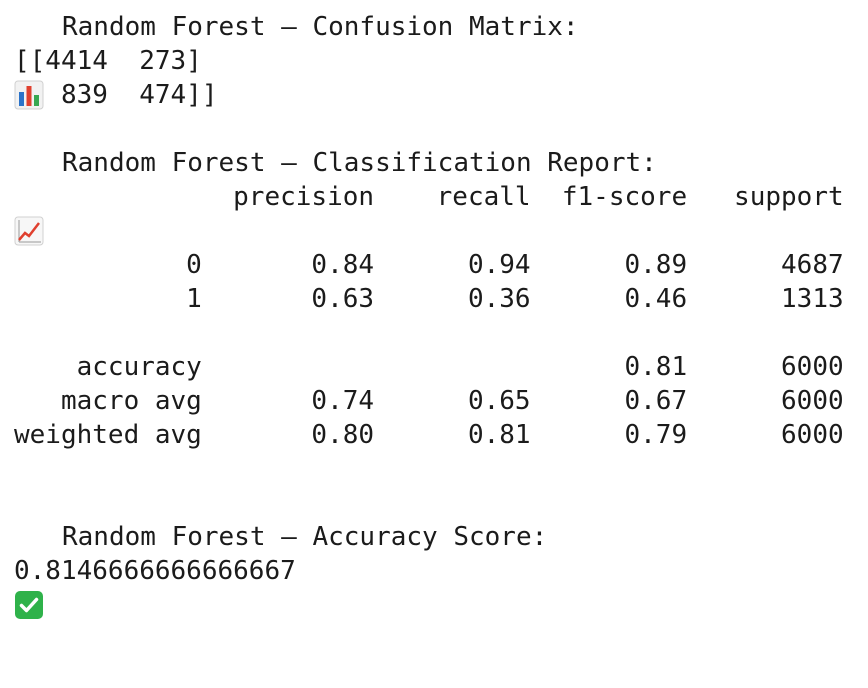 This screenshot has height=688, width=868. I want to click on chart-increasing-icon, so click(29, 197).